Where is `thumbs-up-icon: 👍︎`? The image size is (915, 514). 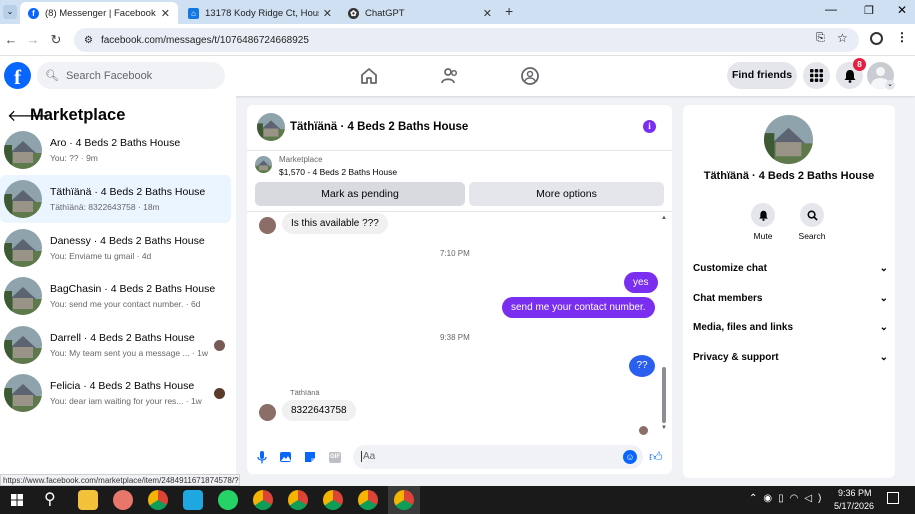
thumbs-up-icon: 👍︎ is located at coordinates (656, 457).